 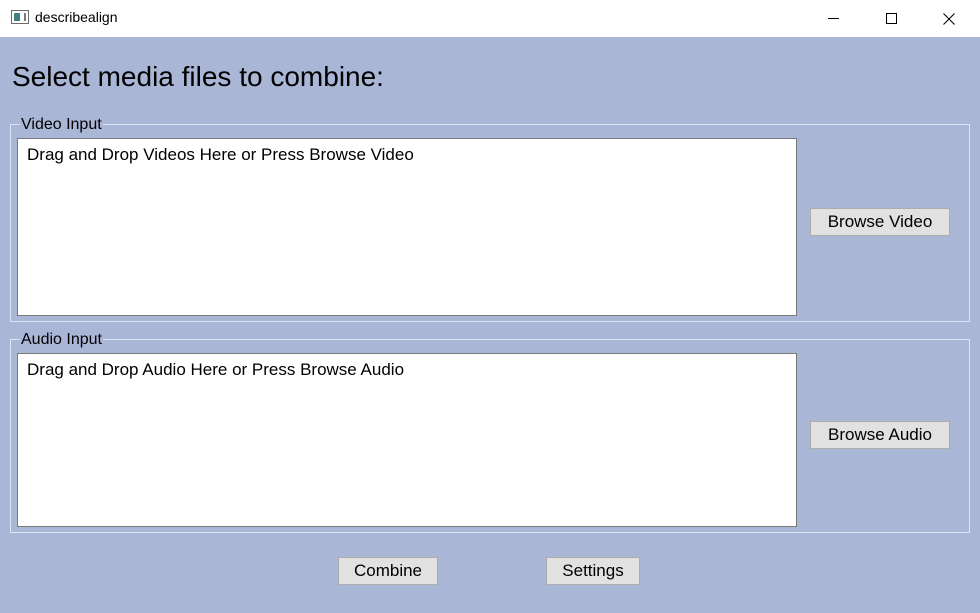 I want to click on app-window-icon, so click(x=20, y=17).